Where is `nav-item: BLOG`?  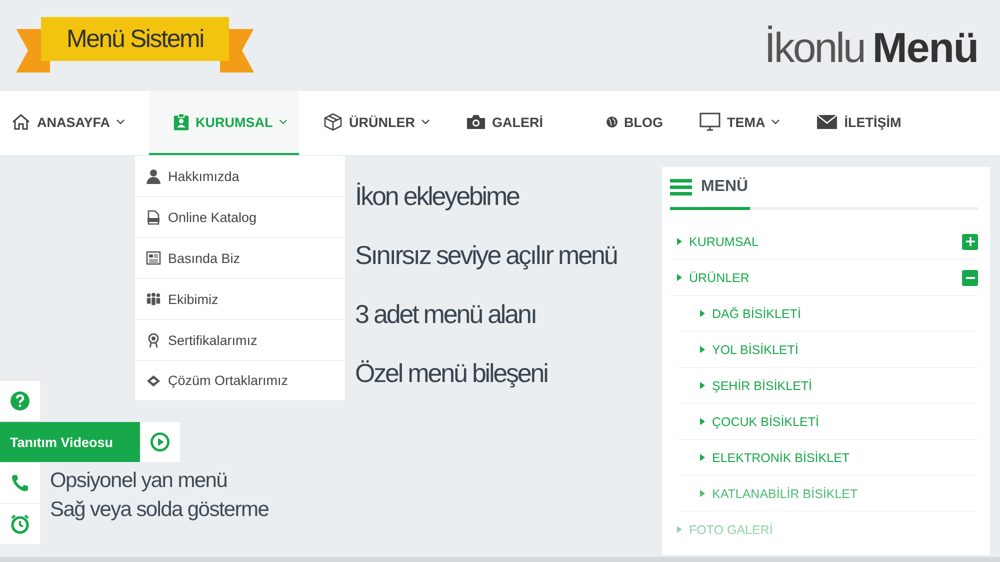
nav-item: BLOG is located at coordinates (633, 123).